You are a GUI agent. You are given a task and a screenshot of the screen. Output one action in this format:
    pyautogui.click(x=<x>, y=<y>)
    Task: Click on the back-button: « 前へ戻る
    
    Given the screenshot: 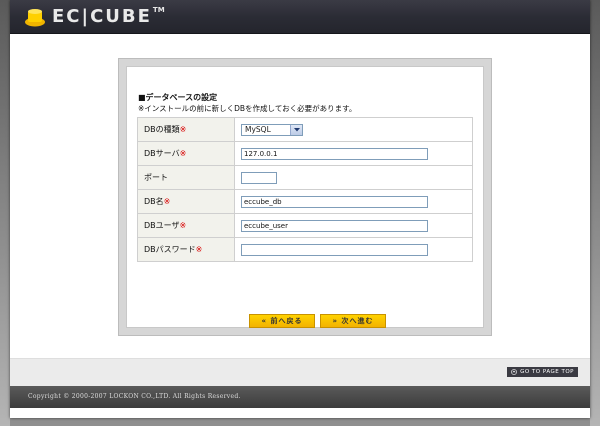 What is the action you would take?
    pyautogui.click(x=282, y=321)
    